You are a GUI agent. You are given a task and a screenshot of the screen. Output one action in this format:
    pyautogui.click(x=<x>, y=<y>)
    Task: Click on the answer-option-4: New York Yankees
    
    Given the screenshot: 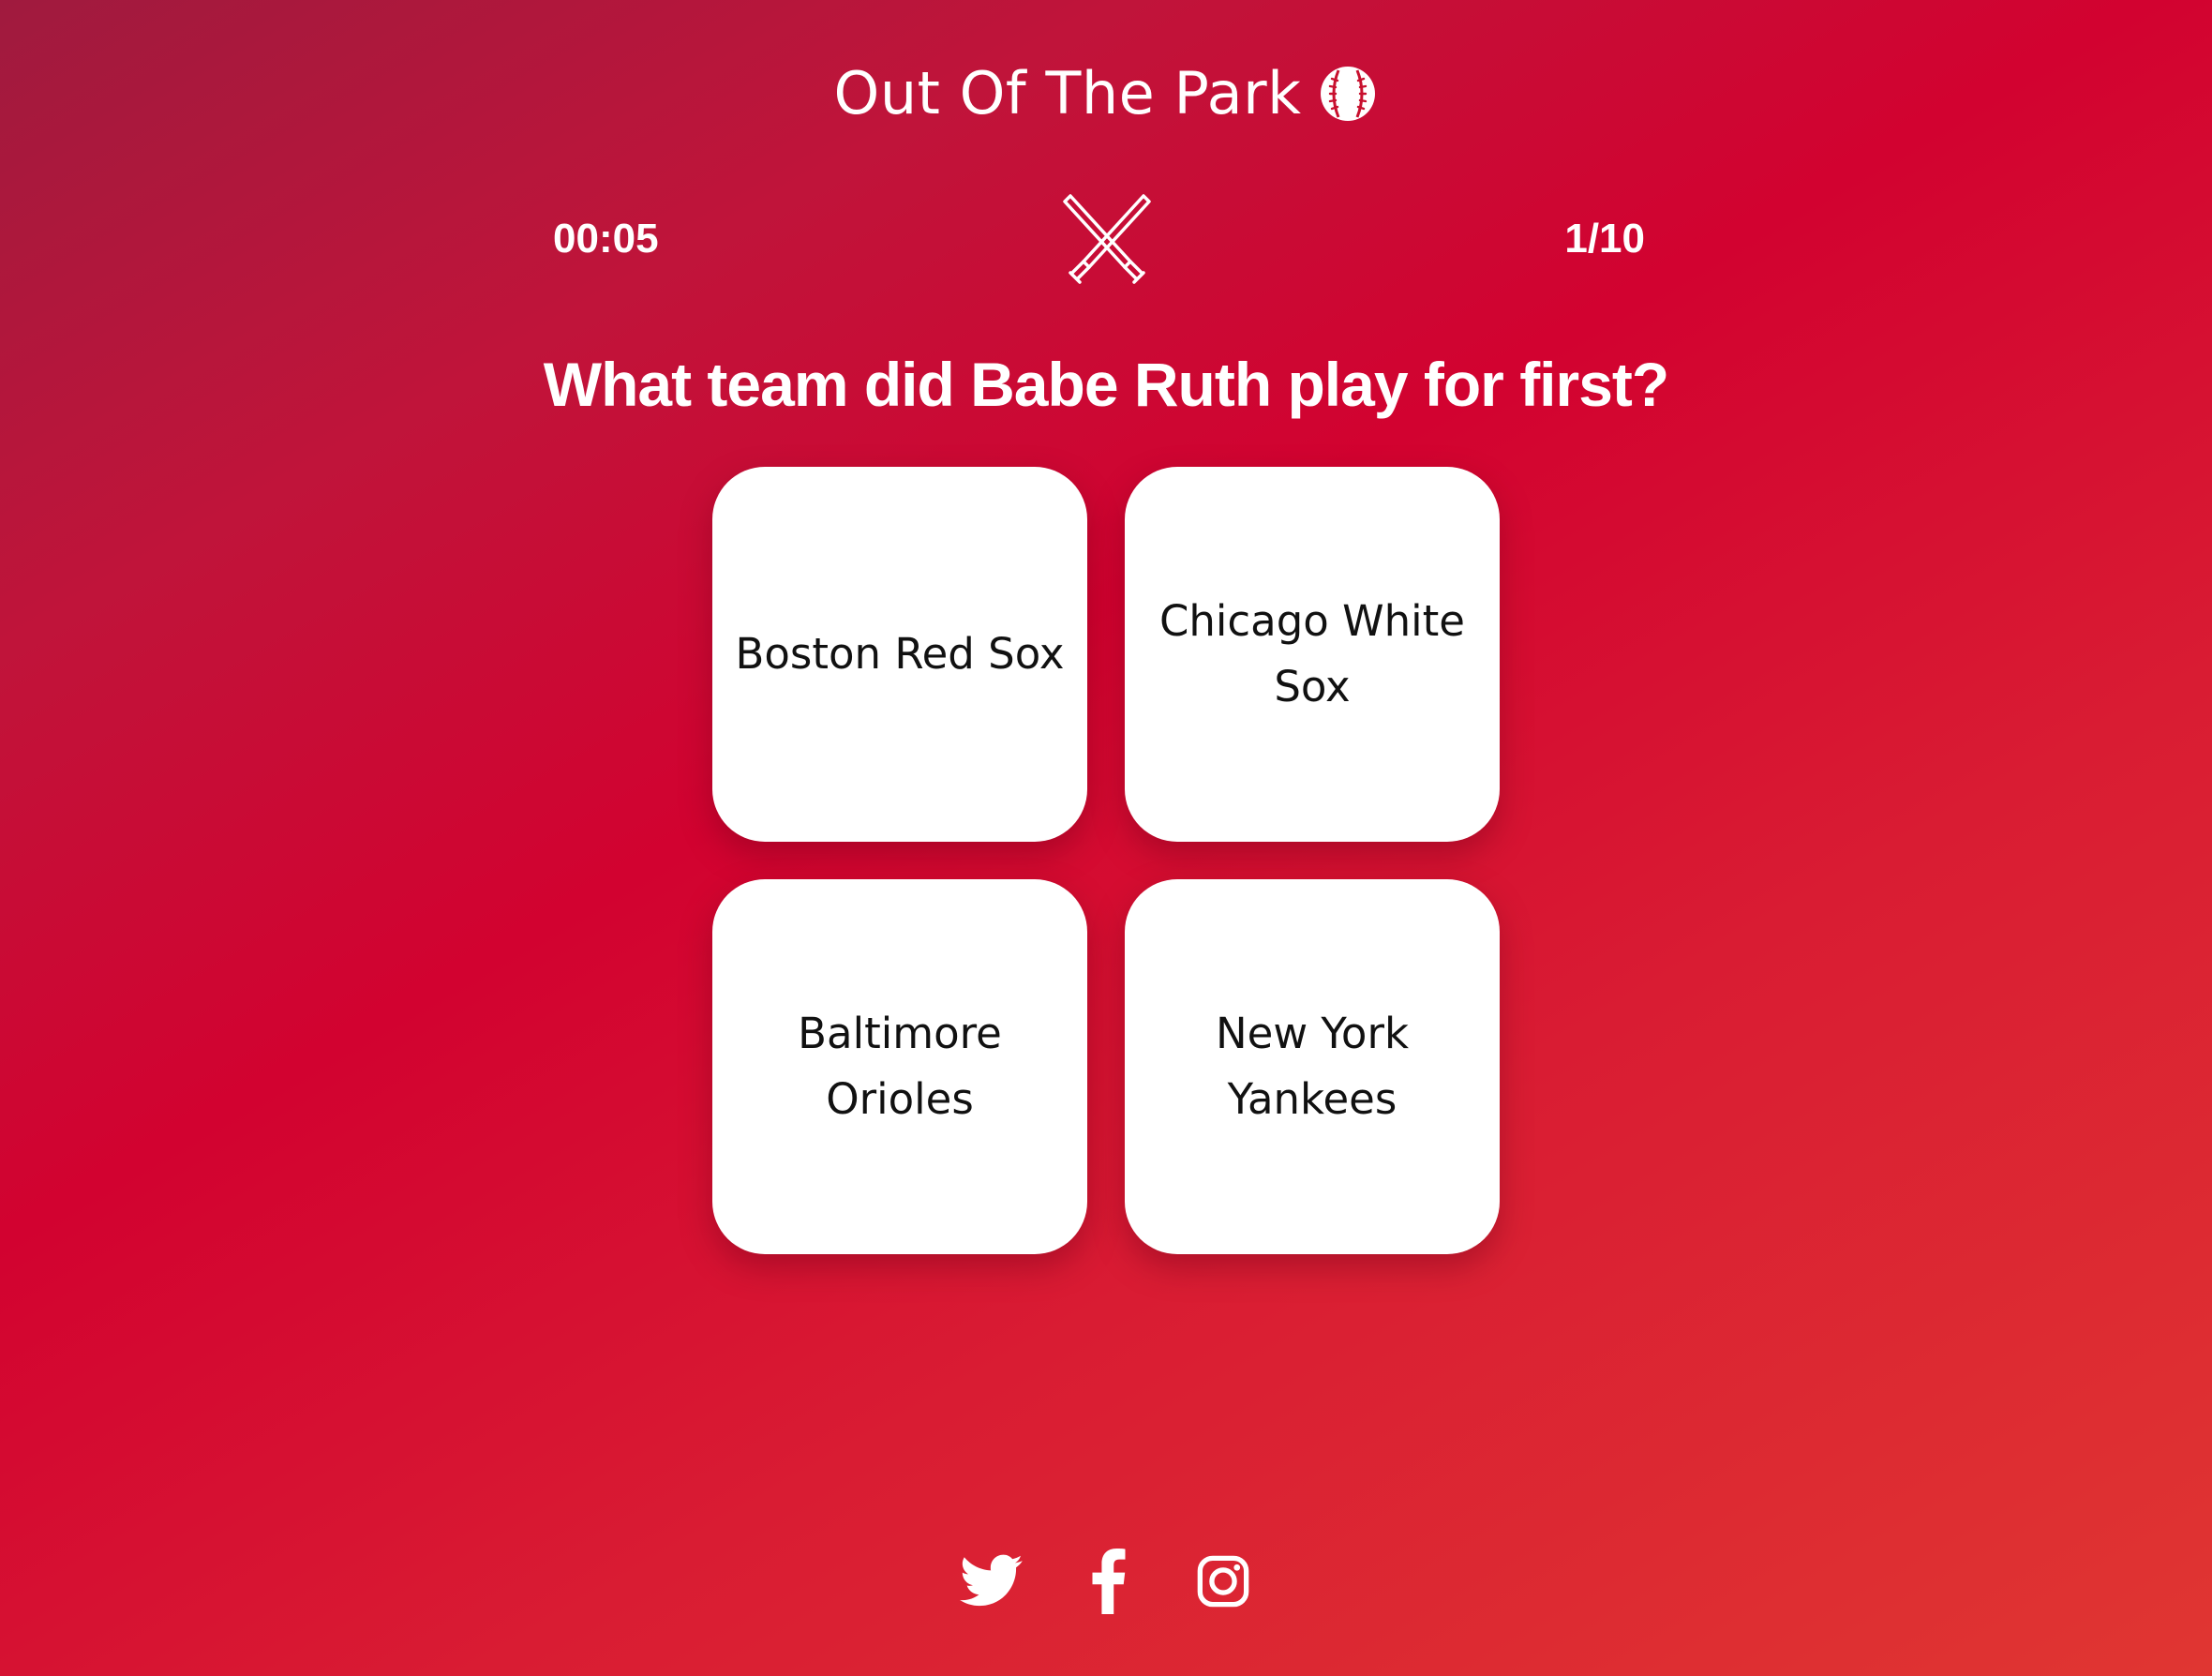 What is the action you would take?
    pyautogui.click(x=1312, y=1066)
    